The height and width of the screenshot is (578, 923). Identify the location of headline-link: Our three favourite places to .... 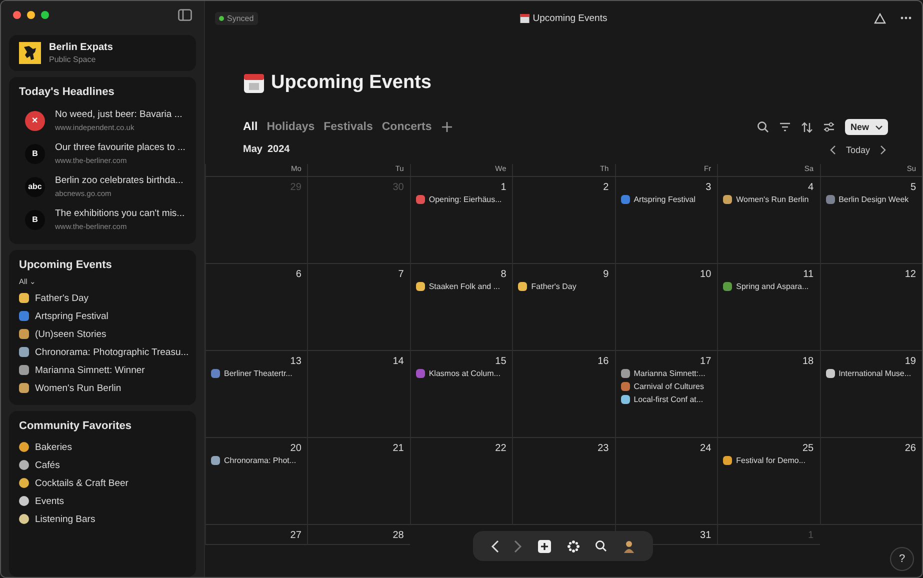
(120, 147).